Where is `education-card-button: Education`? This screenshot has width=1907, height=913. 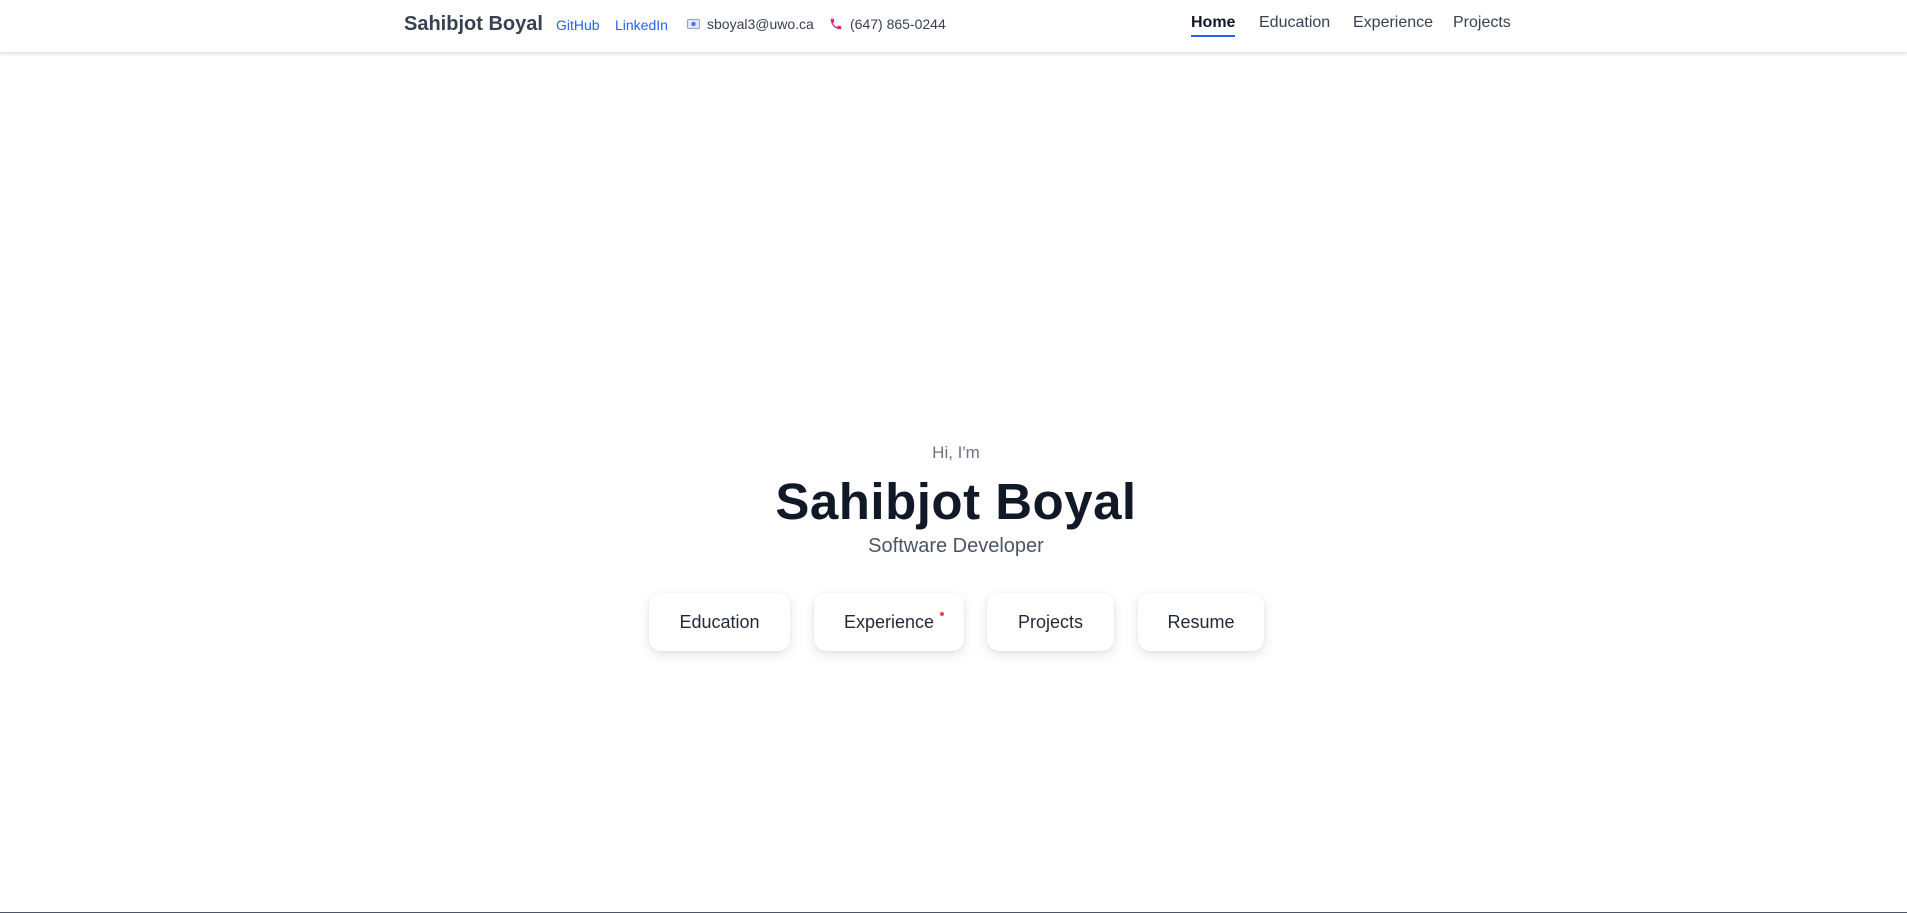
education-card-button: Education is located at coordinates (719, 622).